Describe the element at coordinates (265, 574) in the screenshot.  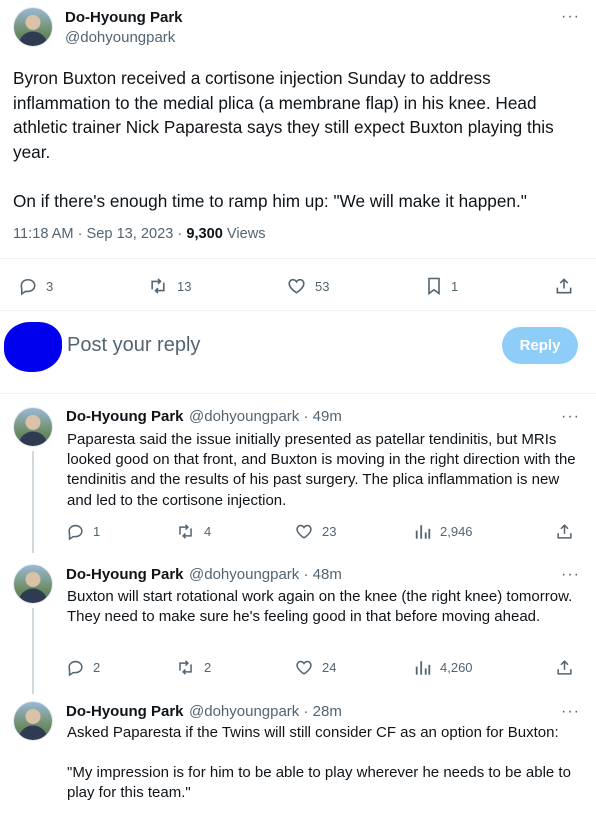
I see `author-handle: @dohyoungpark · 48m` at that location.